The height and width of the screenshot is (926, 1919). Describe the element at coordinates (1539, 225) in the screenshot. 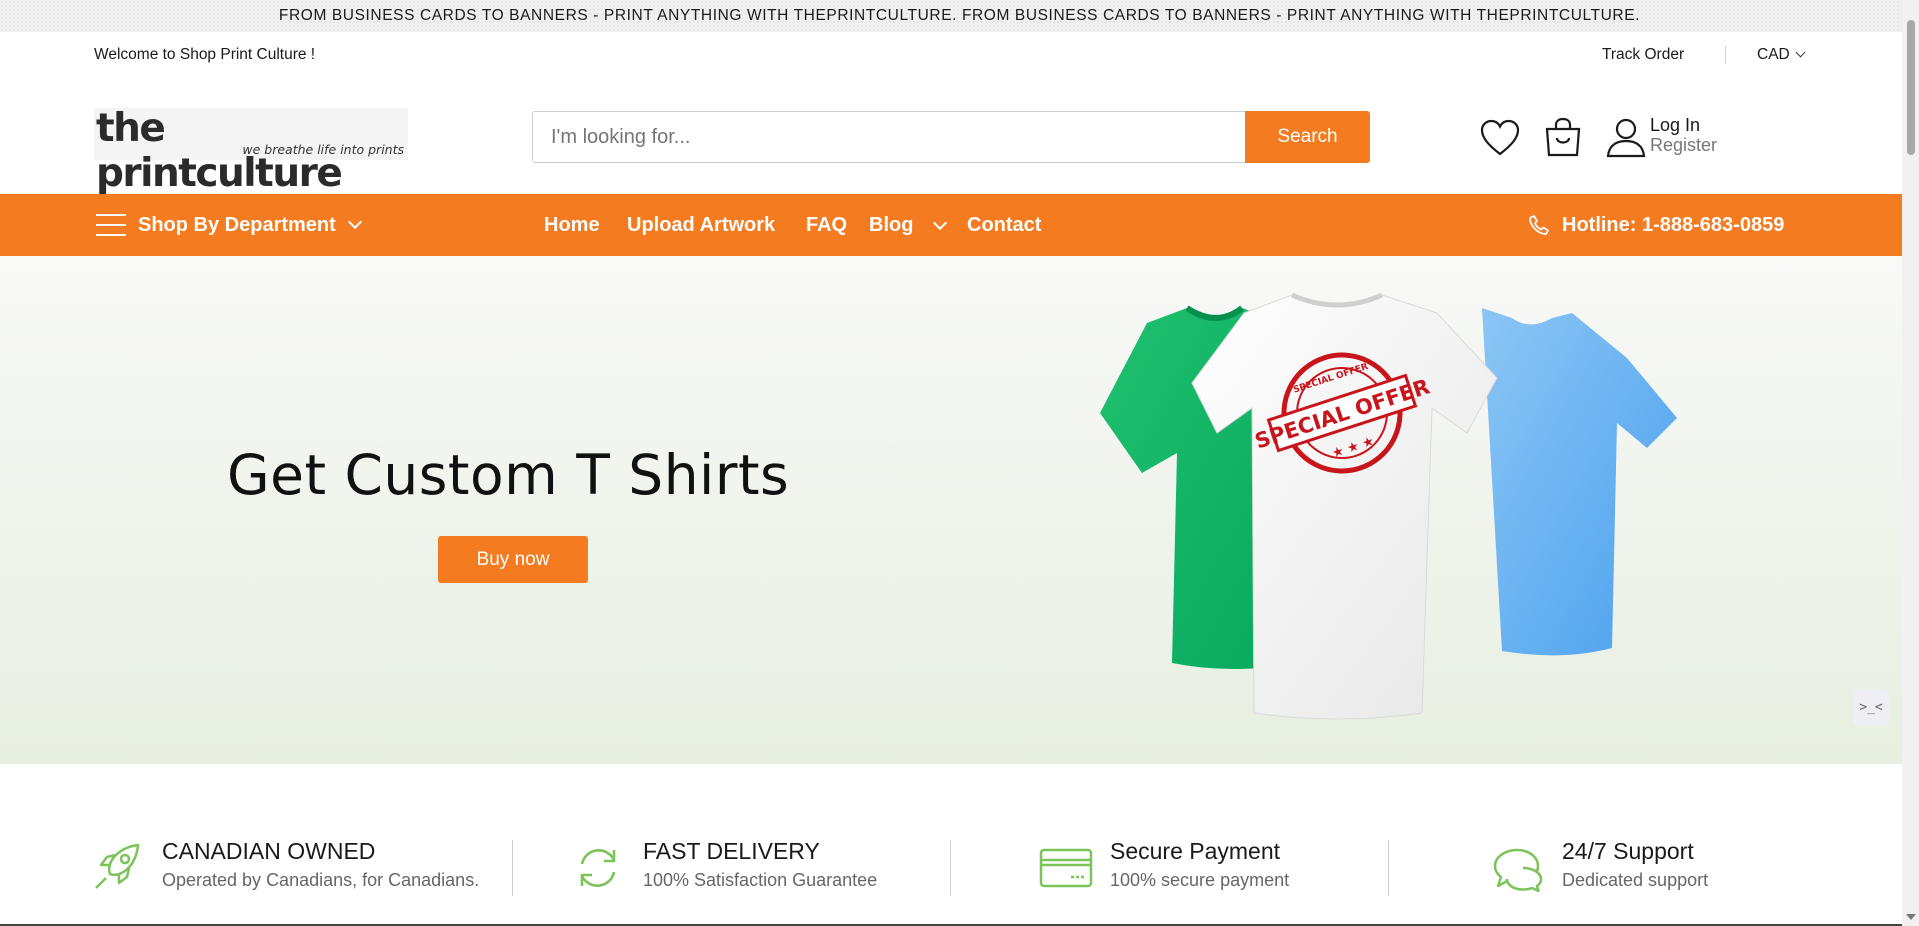

I see `phone-icon` at that location.